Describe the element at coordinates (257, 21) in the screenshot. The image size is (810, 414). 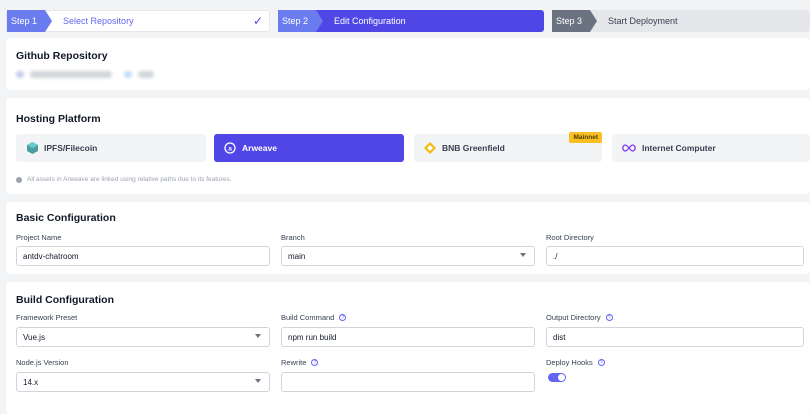
I see `check-icon: ✓` at that location.